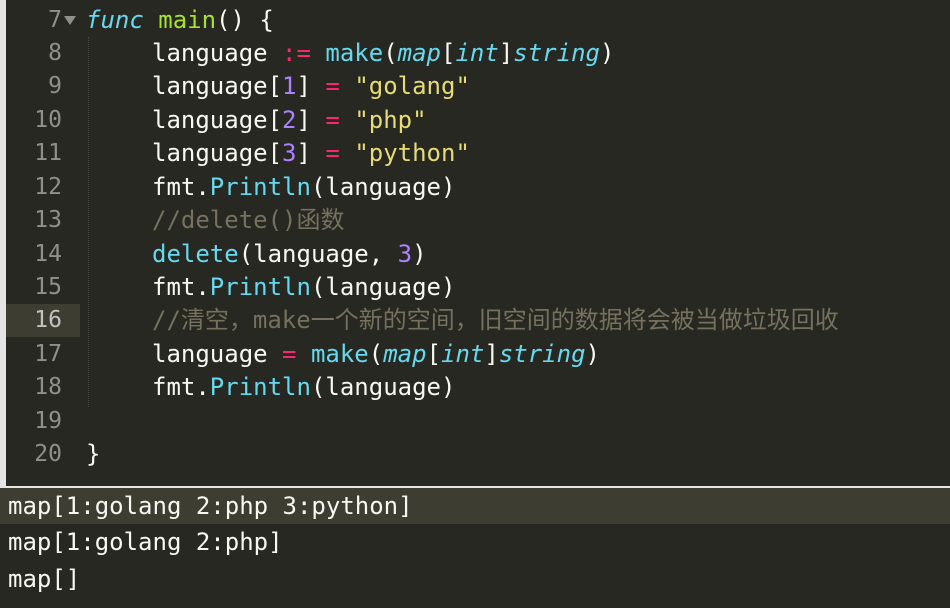 The height and width of the screenshot is (608, 950). Describe the element at coordinates (48, 120) in the screenshot. I see `line-number: 10` at that location.